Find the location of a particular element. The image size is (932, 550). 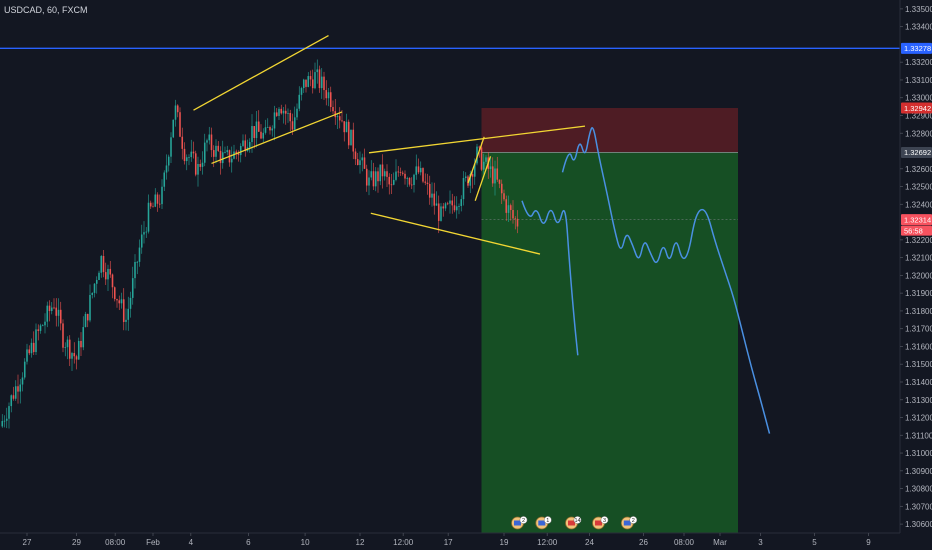

time-tick-label: 19 is located at coordinates (504, 542).